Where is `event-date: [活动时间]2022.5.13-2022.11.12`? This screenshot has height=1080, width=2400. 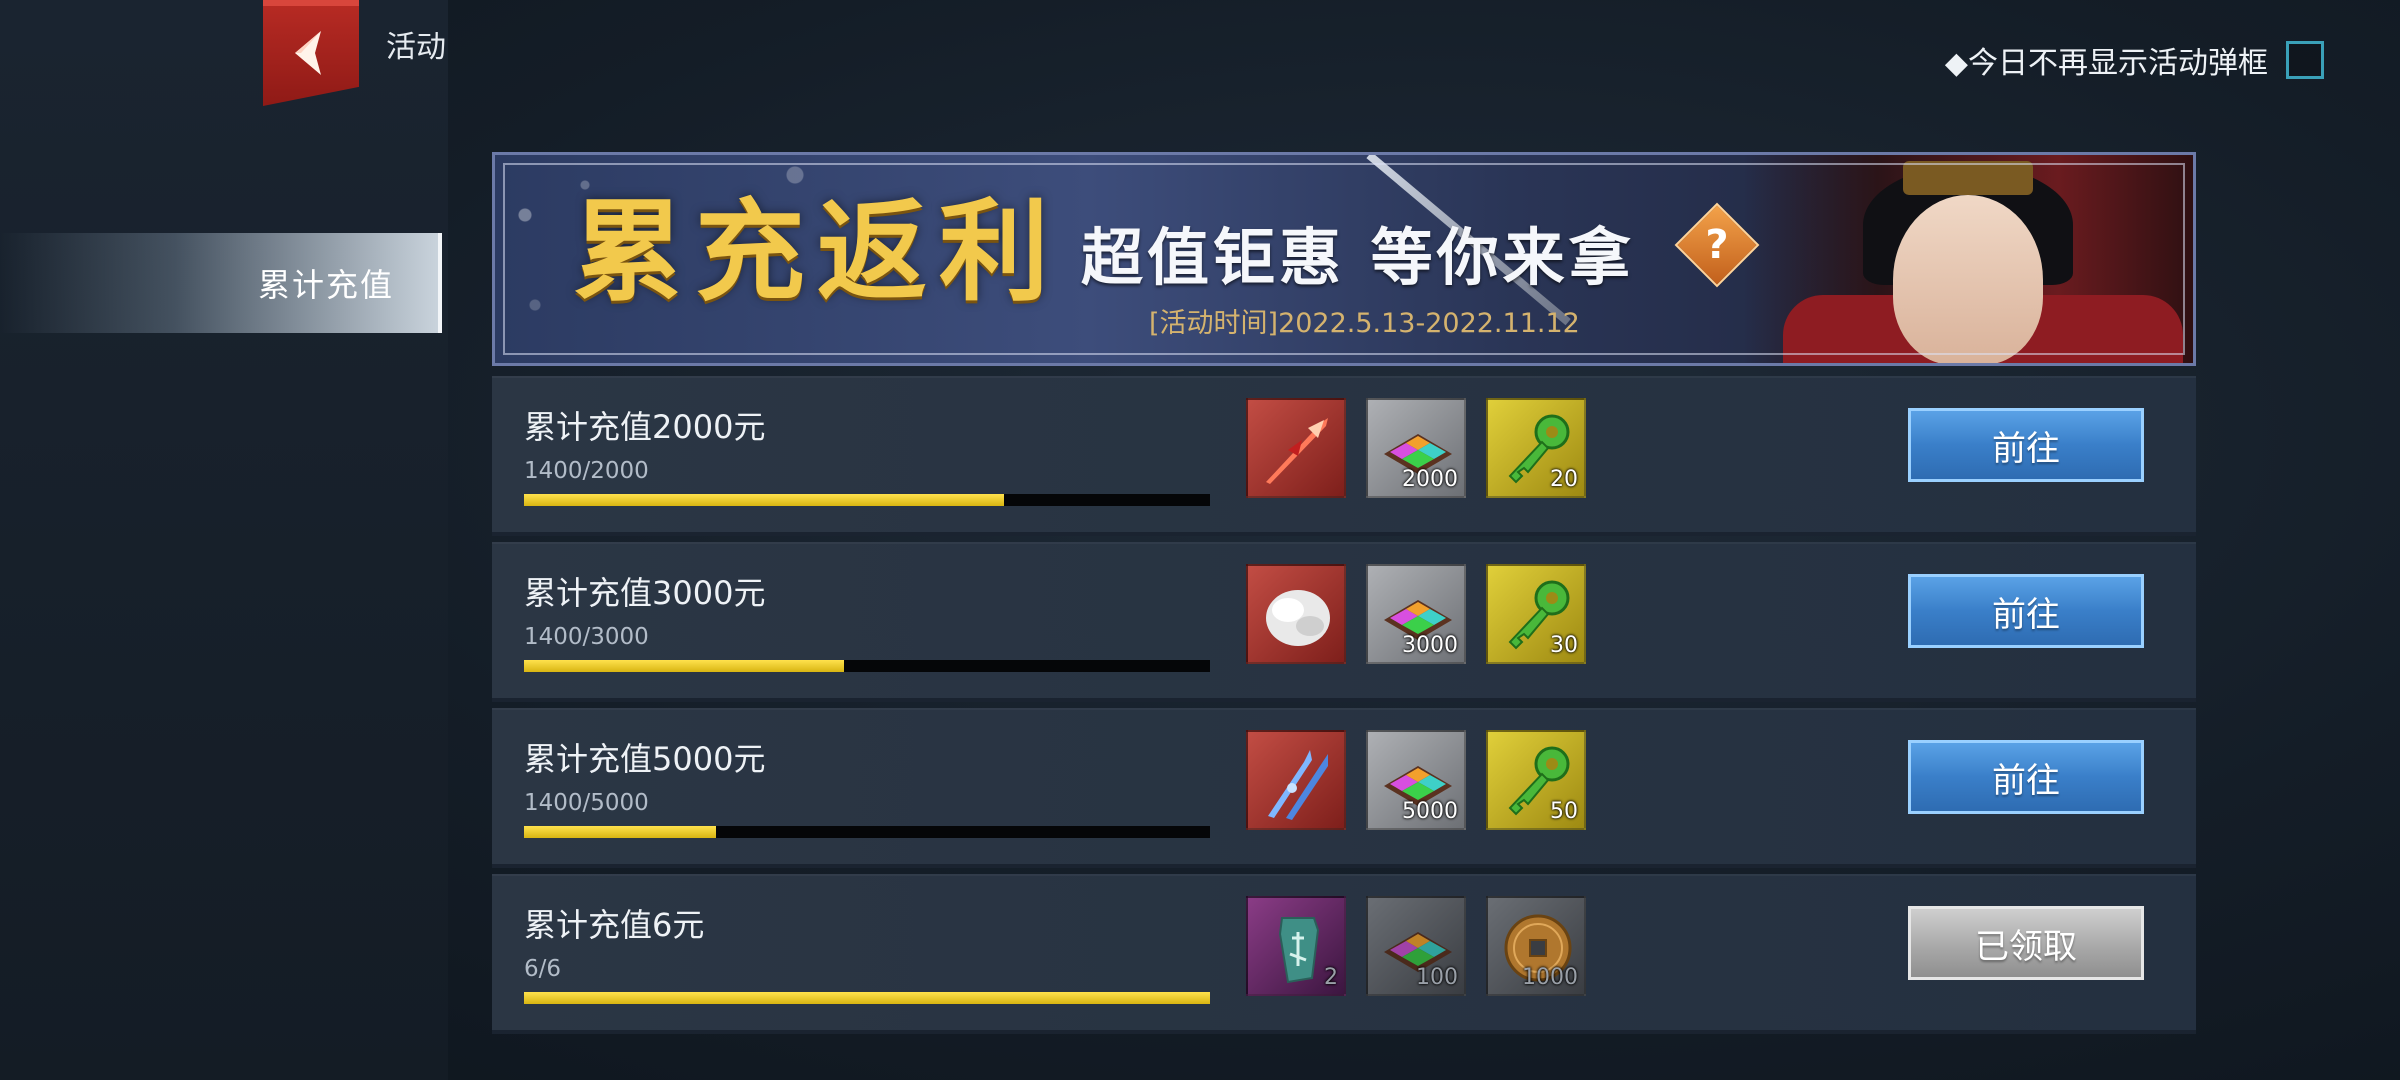 event-date: [活动时间]2022.5.13-2022.11.12 is located at coordinates (1364, 323).